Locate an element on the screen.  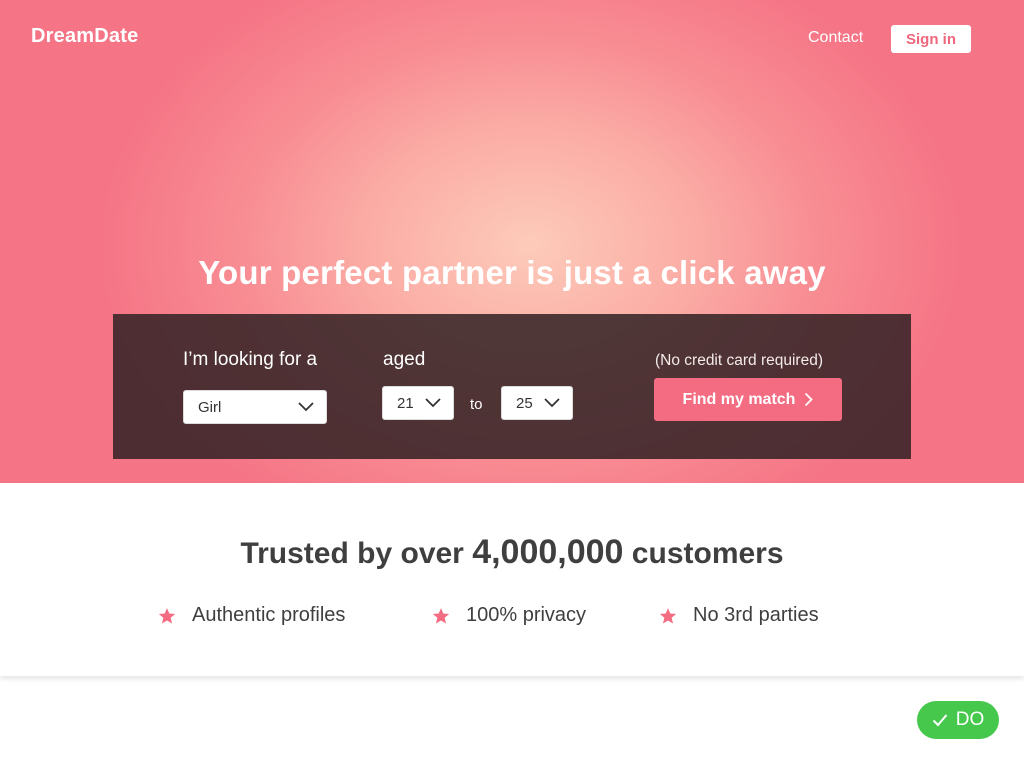
customer-count: 4,000,000 is located at coordinates (548, 552).